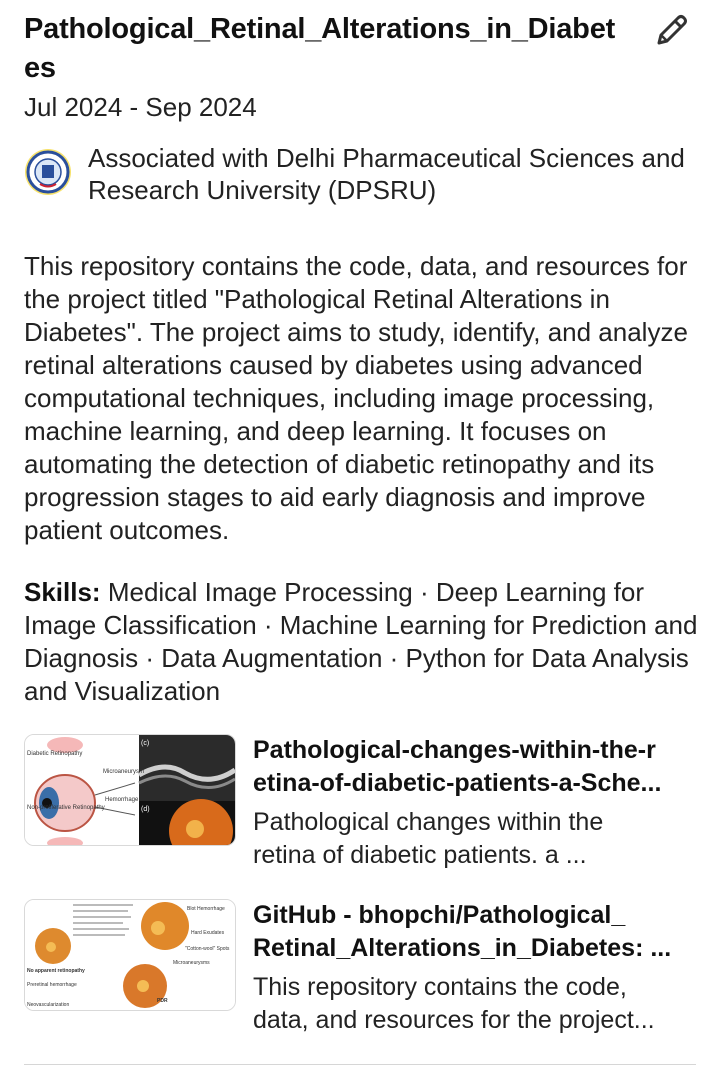 Image resolution: width=720 pixels, height=1088 pixels. What do you see at coordinates (439, 915) in the screenshot?
I see `media-title-line: GitHub - bhopchi/Pathological_` at bounding box center [439, 915].